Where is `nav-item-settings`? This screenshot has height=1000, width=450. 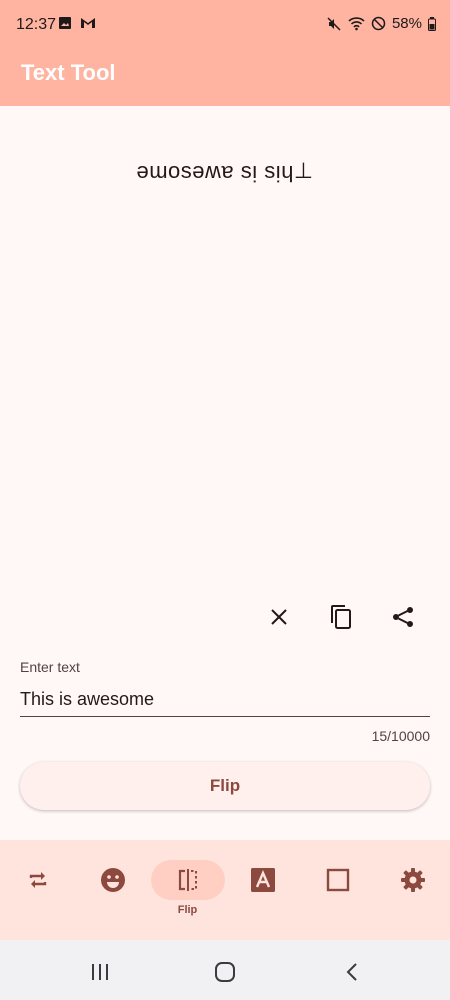 nav-item-settings is located at coordinates (412, 880).